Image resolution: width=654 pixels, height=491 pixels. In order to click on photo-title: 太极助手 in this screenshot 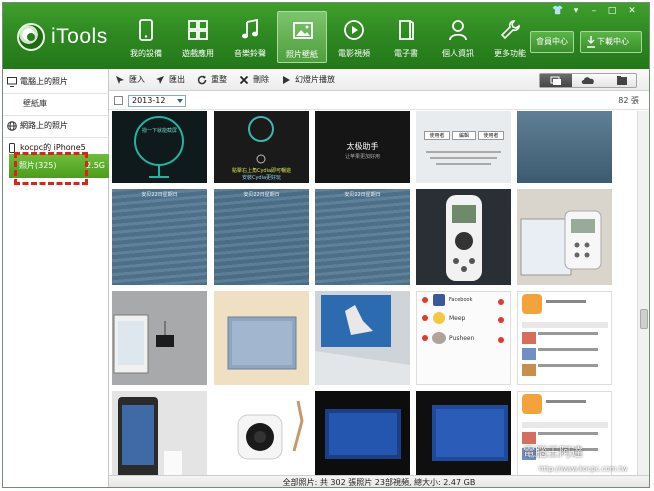, I will do `click(362, 146)`.